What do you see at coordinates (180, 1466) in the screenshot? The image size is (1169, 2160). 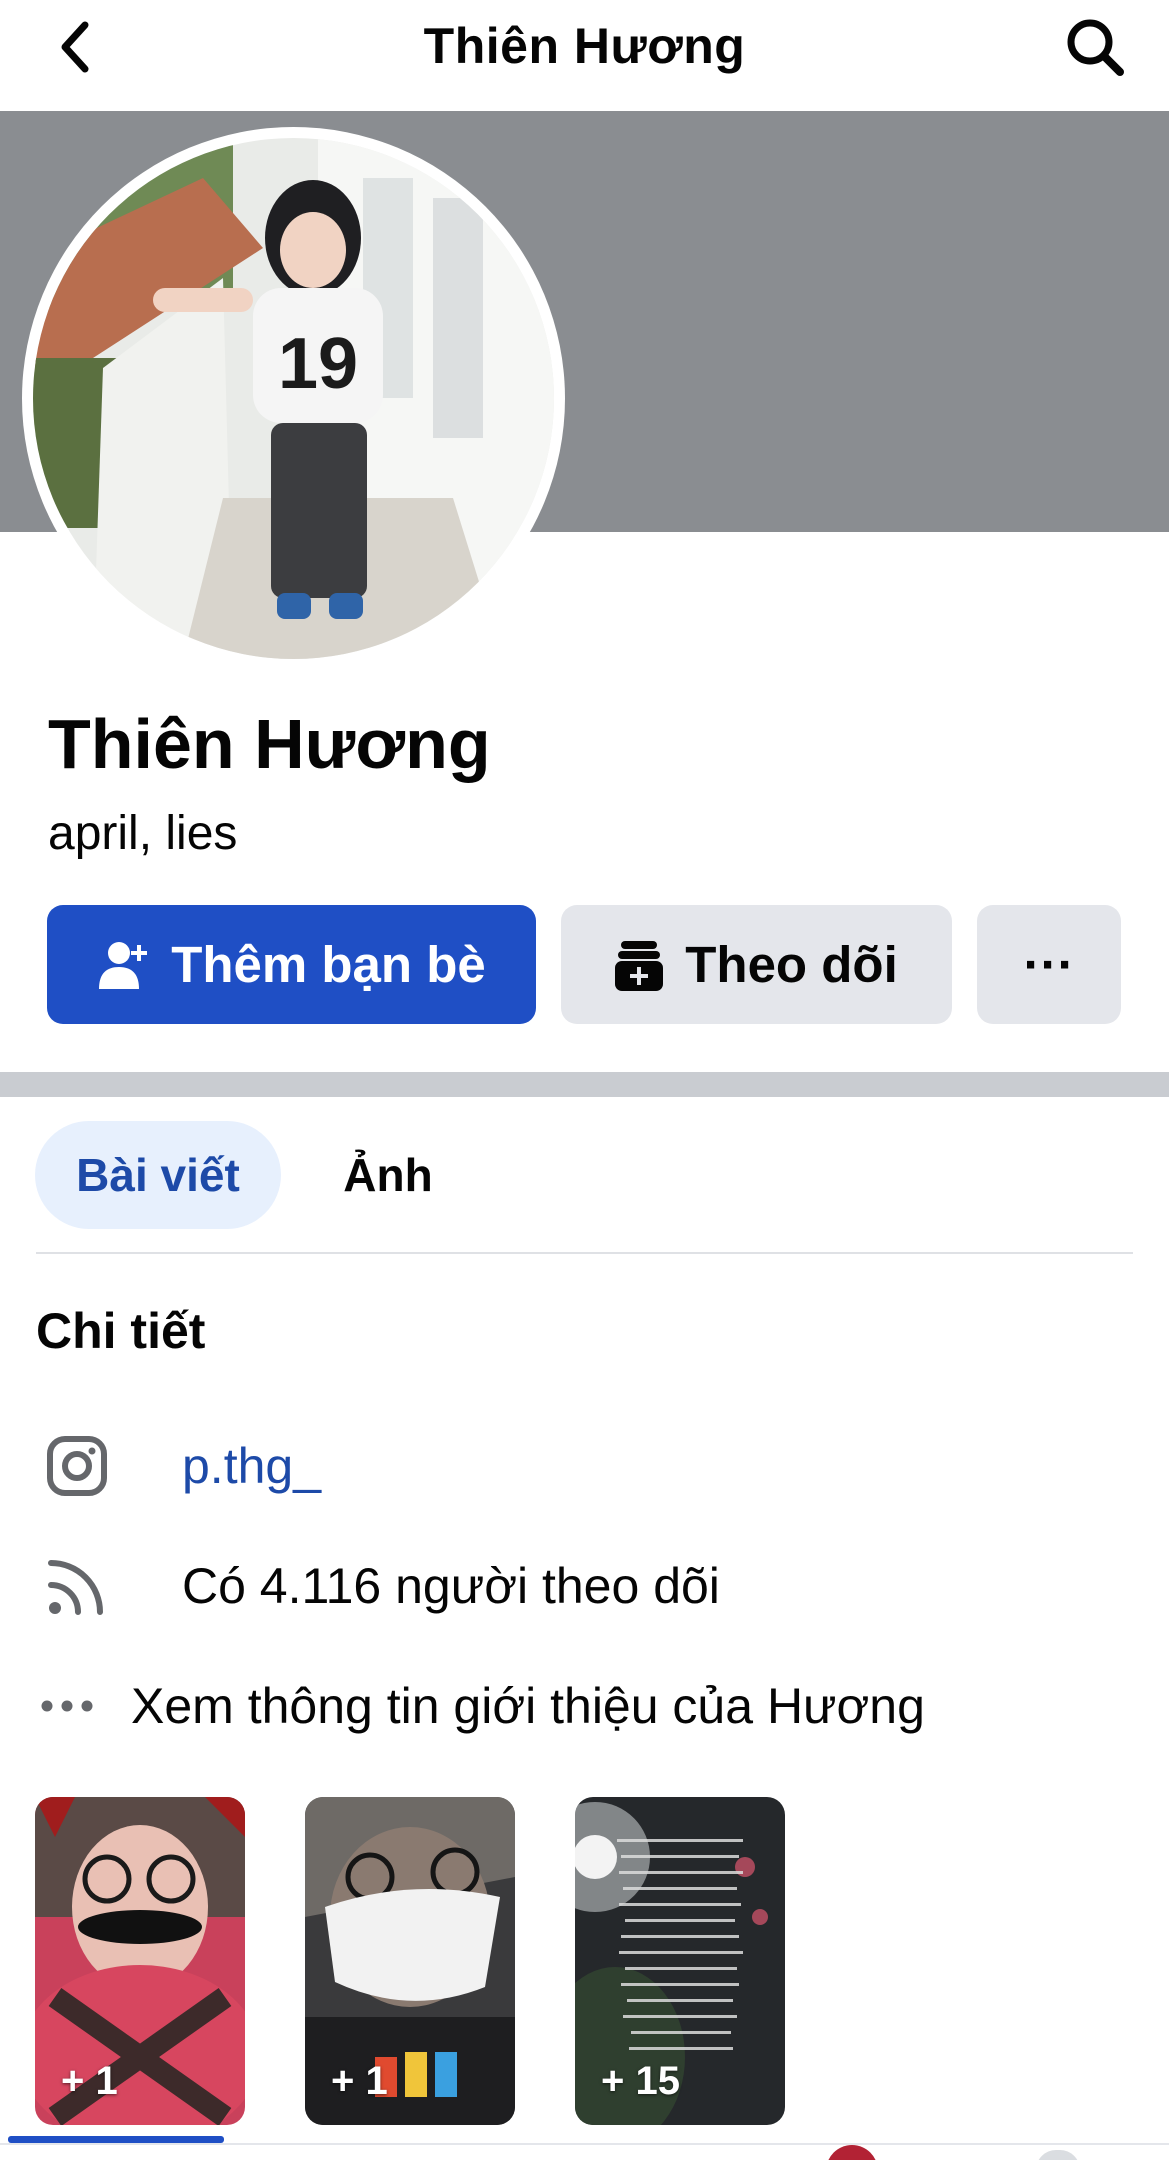 I see `instagram-row: p.thg_` at bounding box center [180, 1466].